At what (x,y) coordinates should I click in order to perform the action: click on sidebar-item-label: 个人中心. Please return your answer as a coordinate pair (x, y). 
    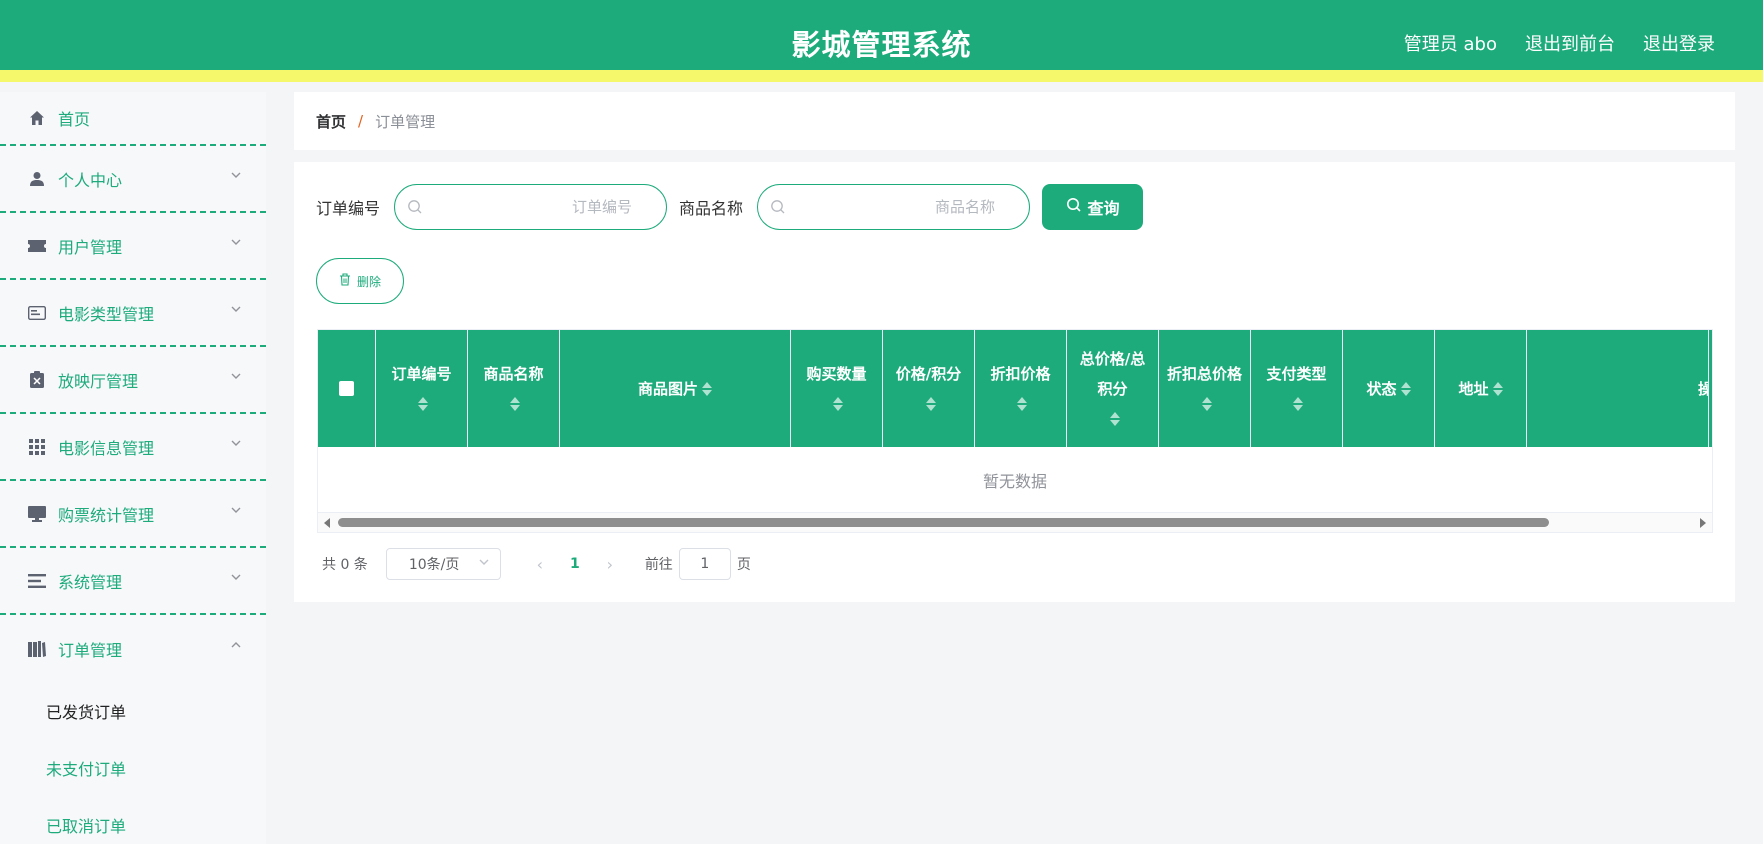
    Looking at the image, I should click on (90, 180).